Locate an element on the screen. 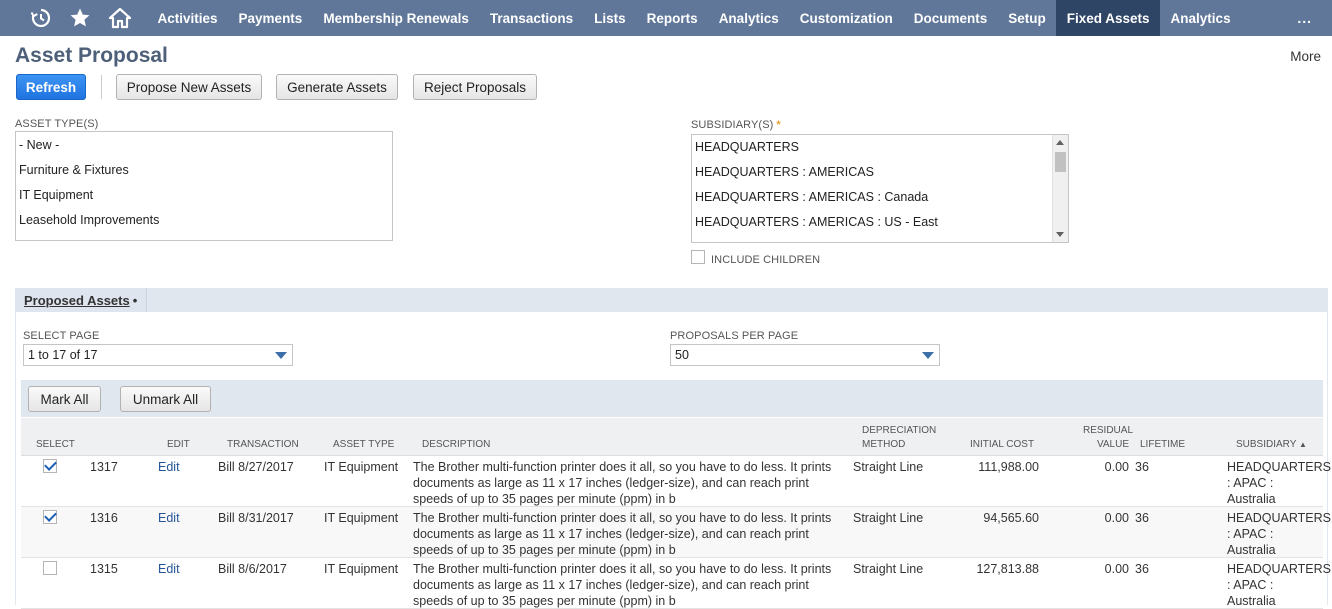  row-transaction: Bill 8/27/2017 is located at coordinates (256, 467).